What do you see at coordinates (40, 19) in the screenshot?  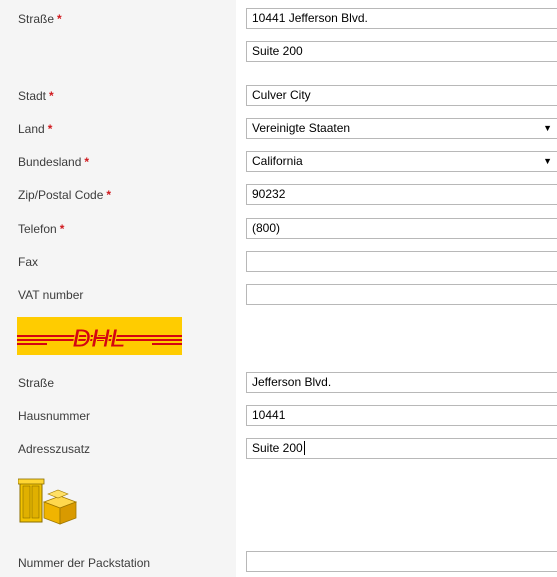 I see `street-label: Straße *` at bounding box center [40, 19].